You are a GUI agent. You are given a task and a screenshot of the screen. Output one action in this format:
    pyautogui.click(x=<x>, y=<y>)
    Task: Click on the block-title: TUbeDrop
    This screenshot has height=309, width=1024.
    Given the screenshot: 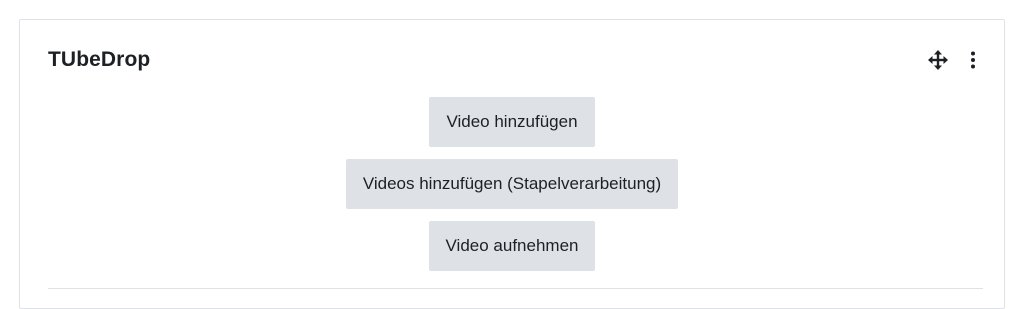 What is the action you would take?
    pyautogui.click(x=99, y=59)
    